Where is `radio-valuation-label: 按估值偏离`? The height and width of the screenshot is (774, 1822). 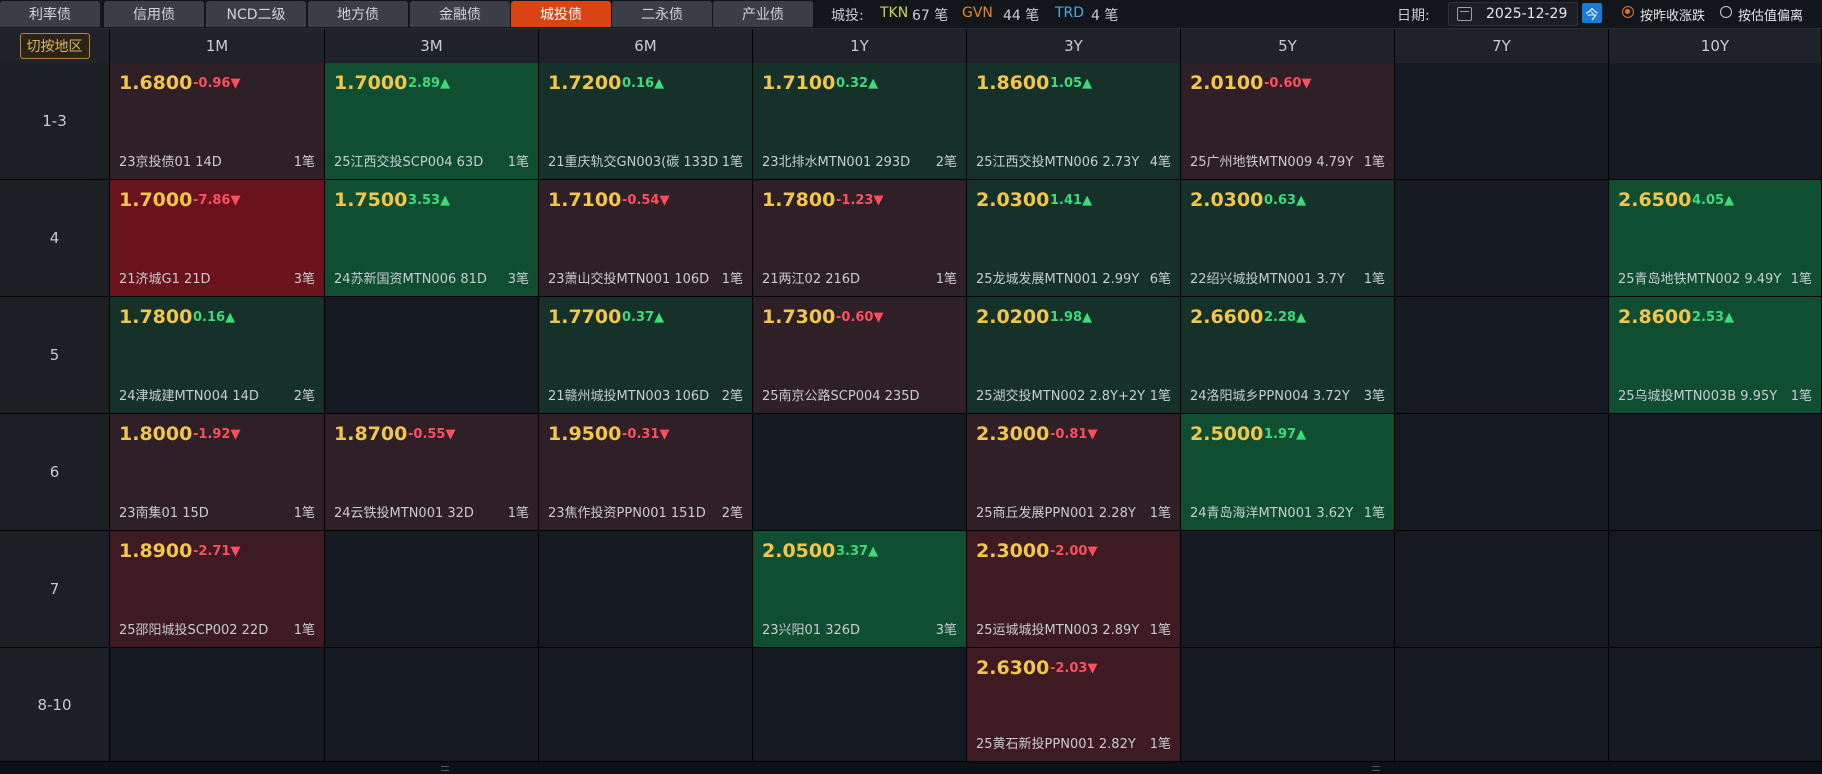 radio-valuation-label: 按估值偏离 is located at coordinates (1770, 14).